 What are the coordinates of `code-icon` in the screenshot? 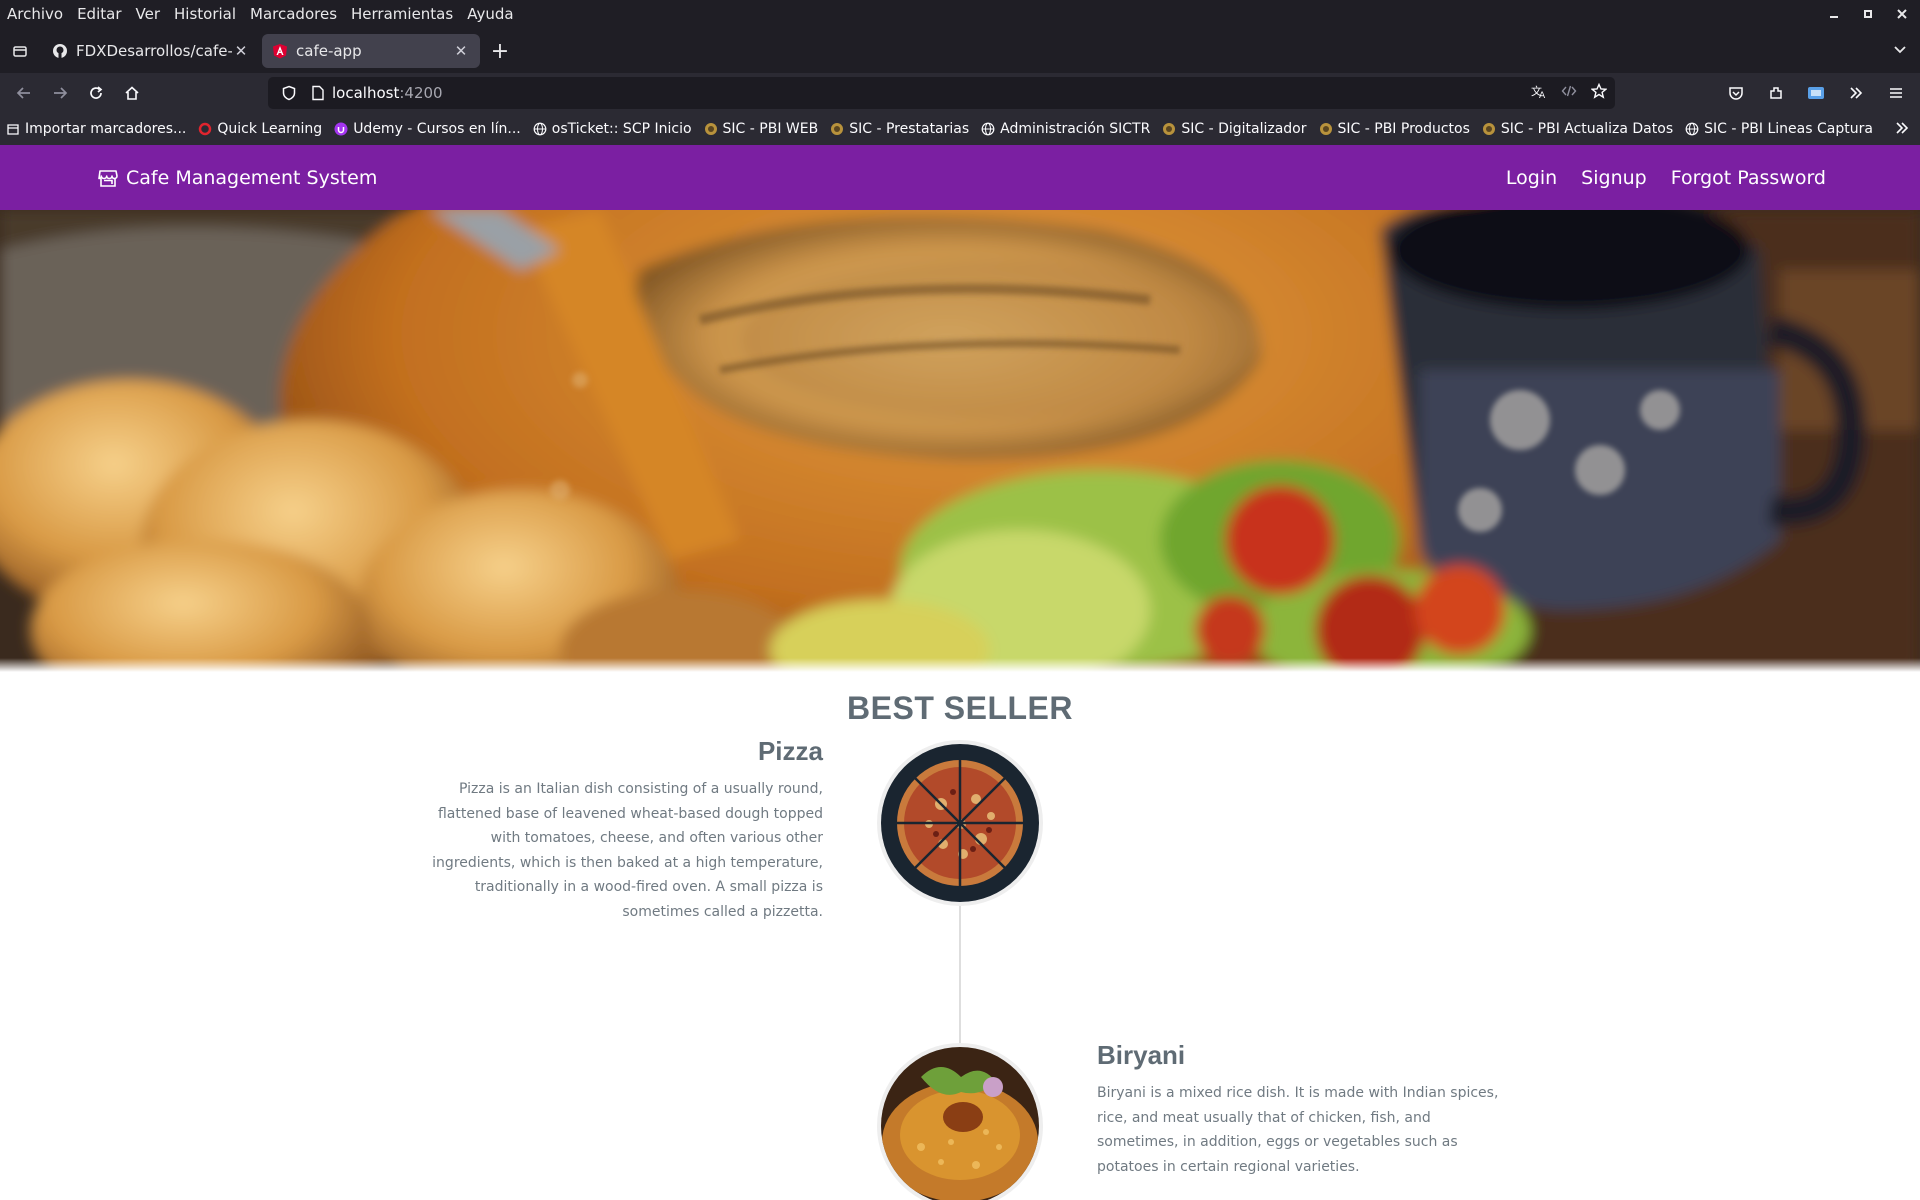 It's located at (1569, 93).